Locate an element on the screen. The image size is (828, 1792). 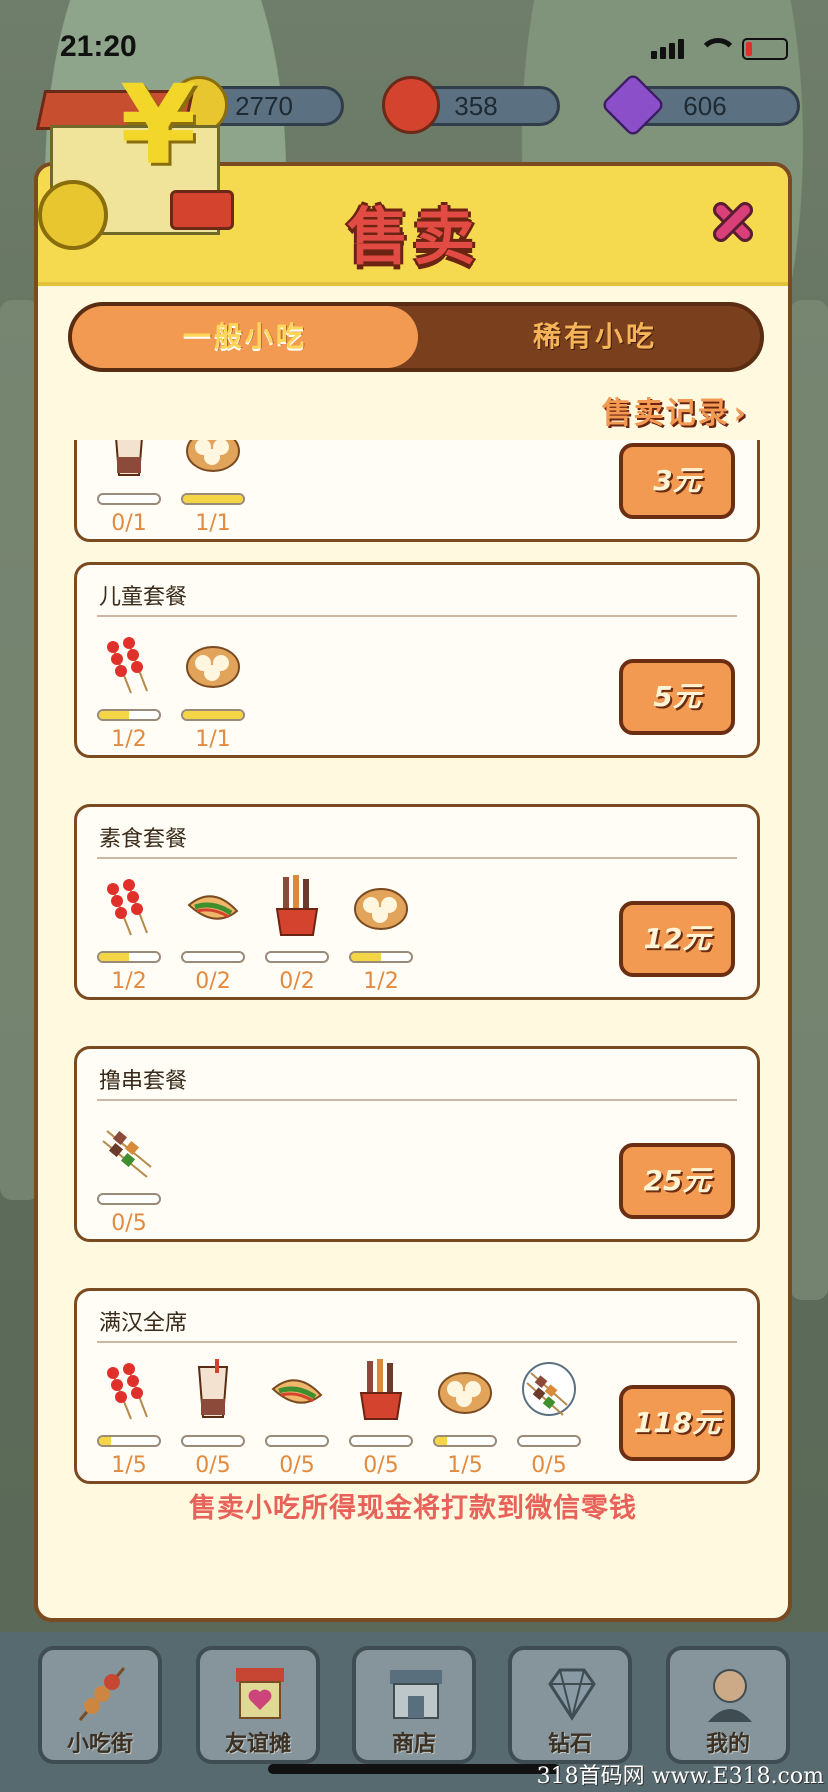
shop-building-illustration: ¥ is located at coordinates (135, 165).